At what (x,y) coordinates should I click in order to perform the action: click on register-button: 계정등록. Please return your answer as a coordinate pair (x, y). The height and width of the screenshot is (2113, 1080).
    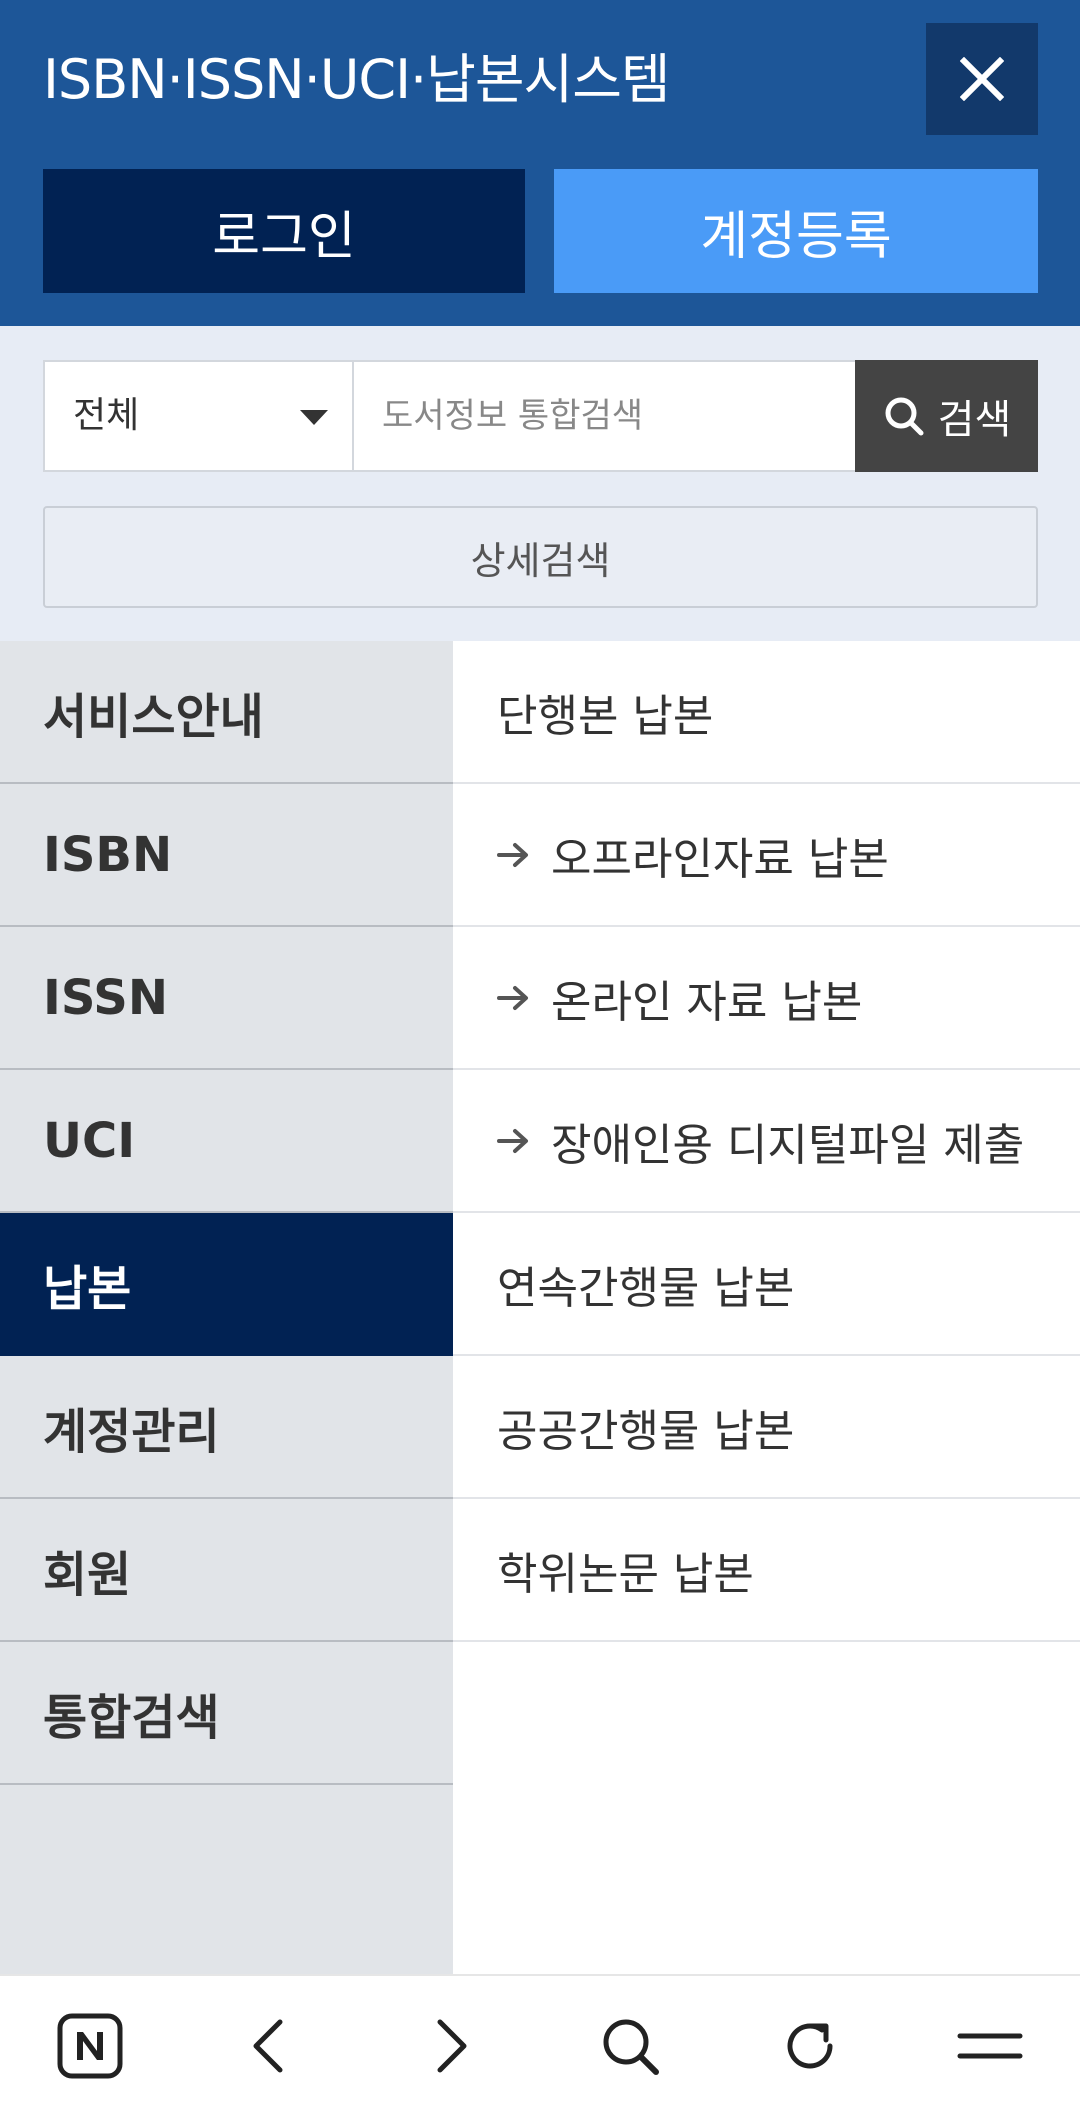
    Looking at the image, I should click on (796, 231).